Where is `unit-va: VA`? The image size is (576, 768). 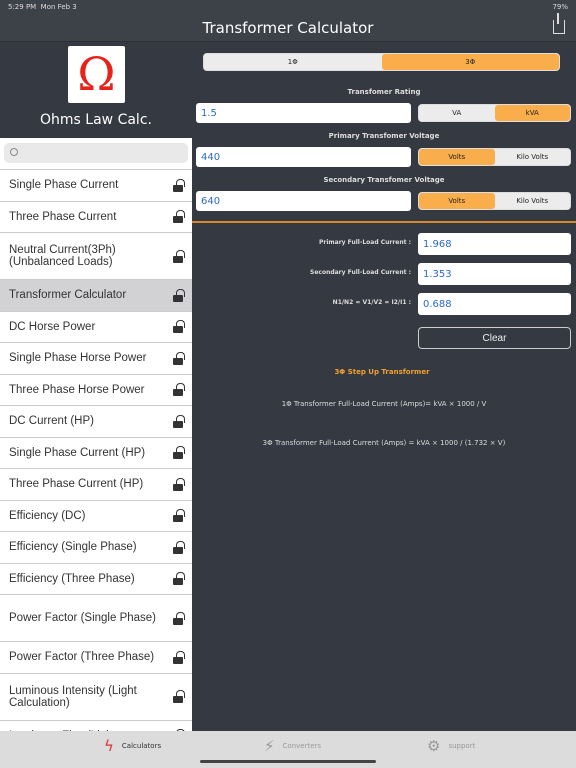
unit-va: VA is located at coordinates (457, 113).